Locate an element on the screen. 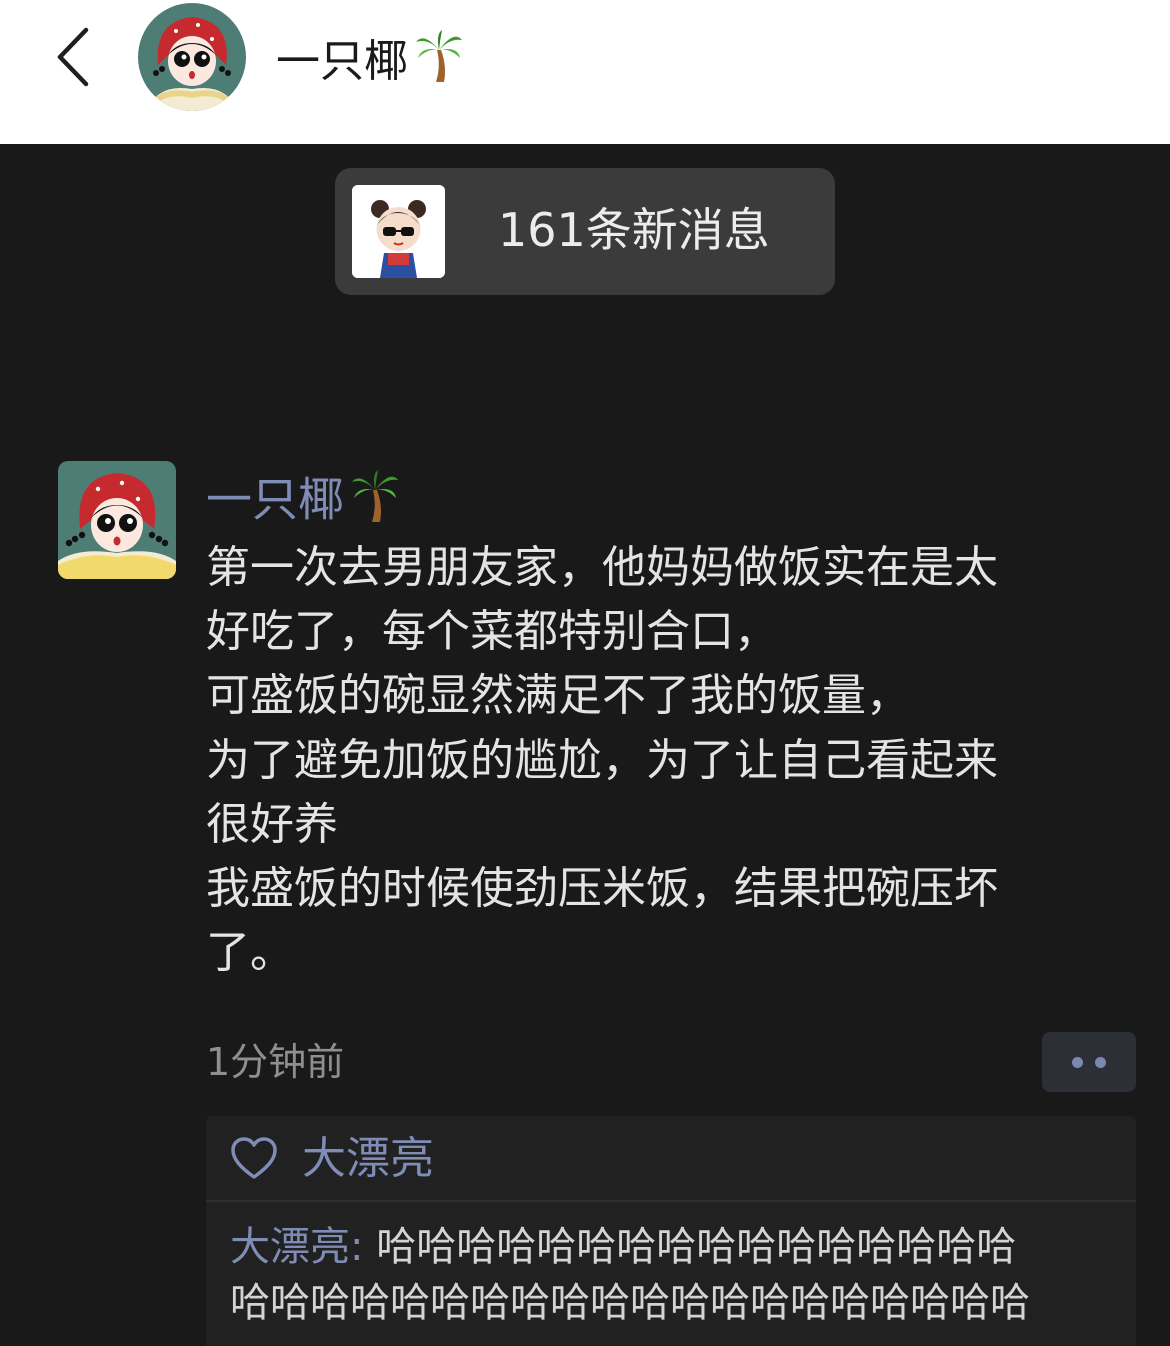 The image size is (1170, 1346). post-text-line: 可盛饭的碗显然满足不了我的饭量， is located at coordinates (558, 696).